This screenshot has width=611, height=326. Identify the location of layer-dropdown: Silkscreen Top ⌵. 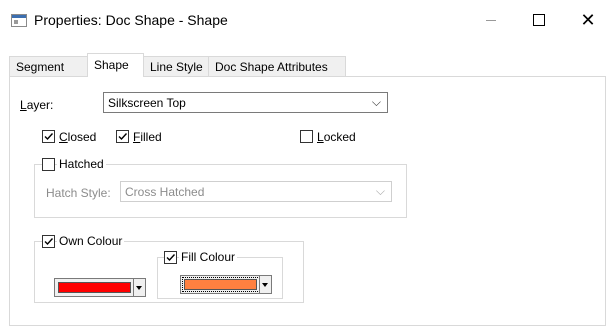
(245, 102).